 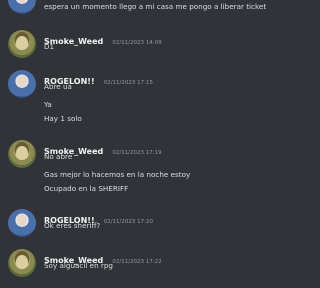 What do you see at coordinates (137, 153) in the screenshot?
I see `message-timestamp: 02/11/2023 17:19` at bounding box center [137, 153].